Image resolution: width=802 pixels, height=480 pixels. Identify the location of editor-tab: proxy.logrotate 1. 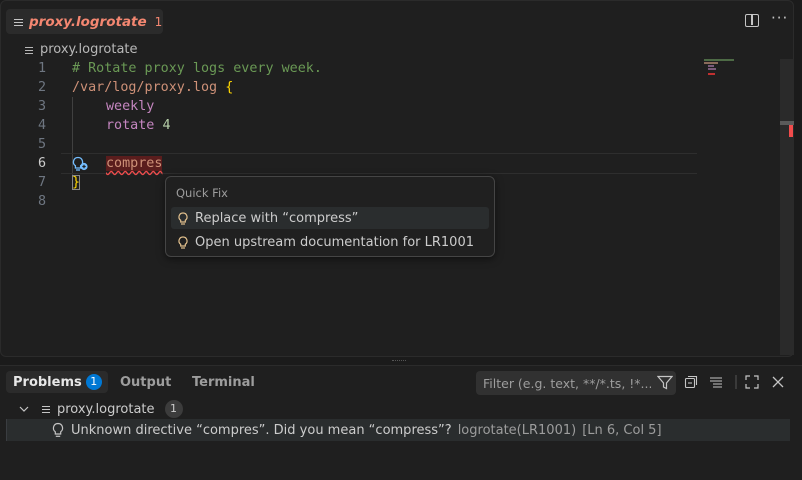
(84, 21).